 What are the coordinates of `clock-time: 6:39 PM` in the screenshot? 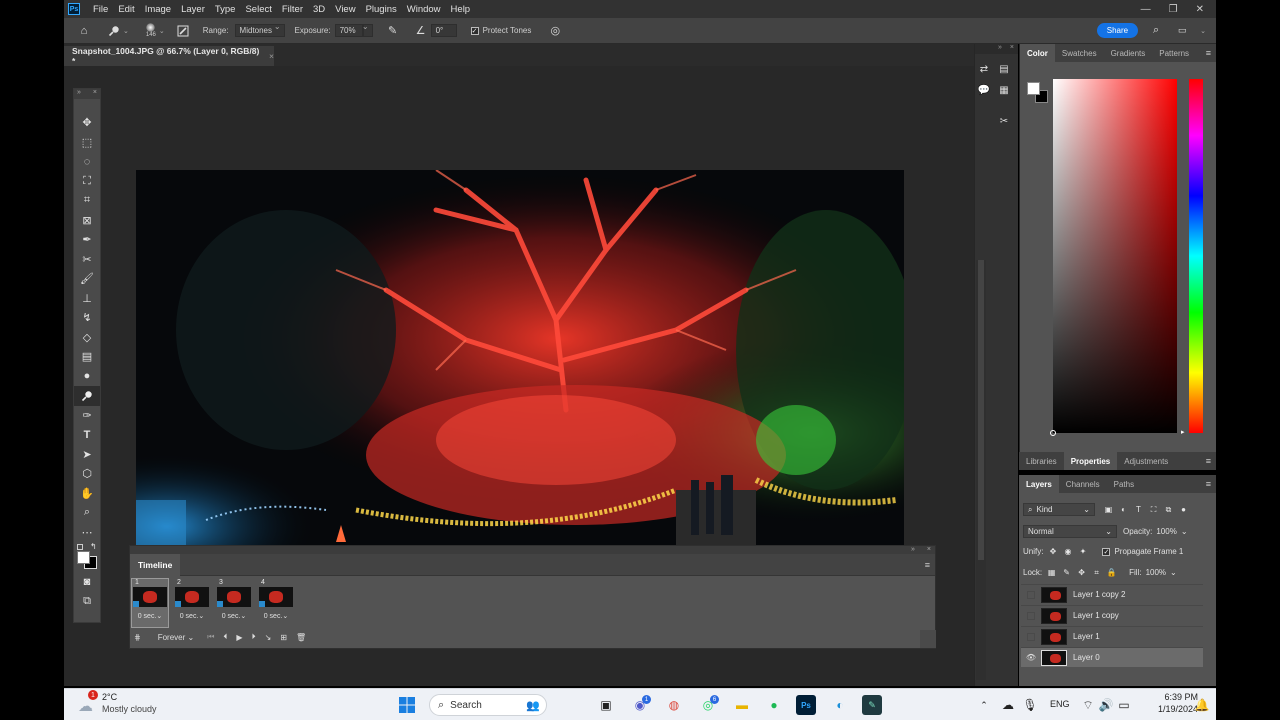 It's located at (1174, 697).